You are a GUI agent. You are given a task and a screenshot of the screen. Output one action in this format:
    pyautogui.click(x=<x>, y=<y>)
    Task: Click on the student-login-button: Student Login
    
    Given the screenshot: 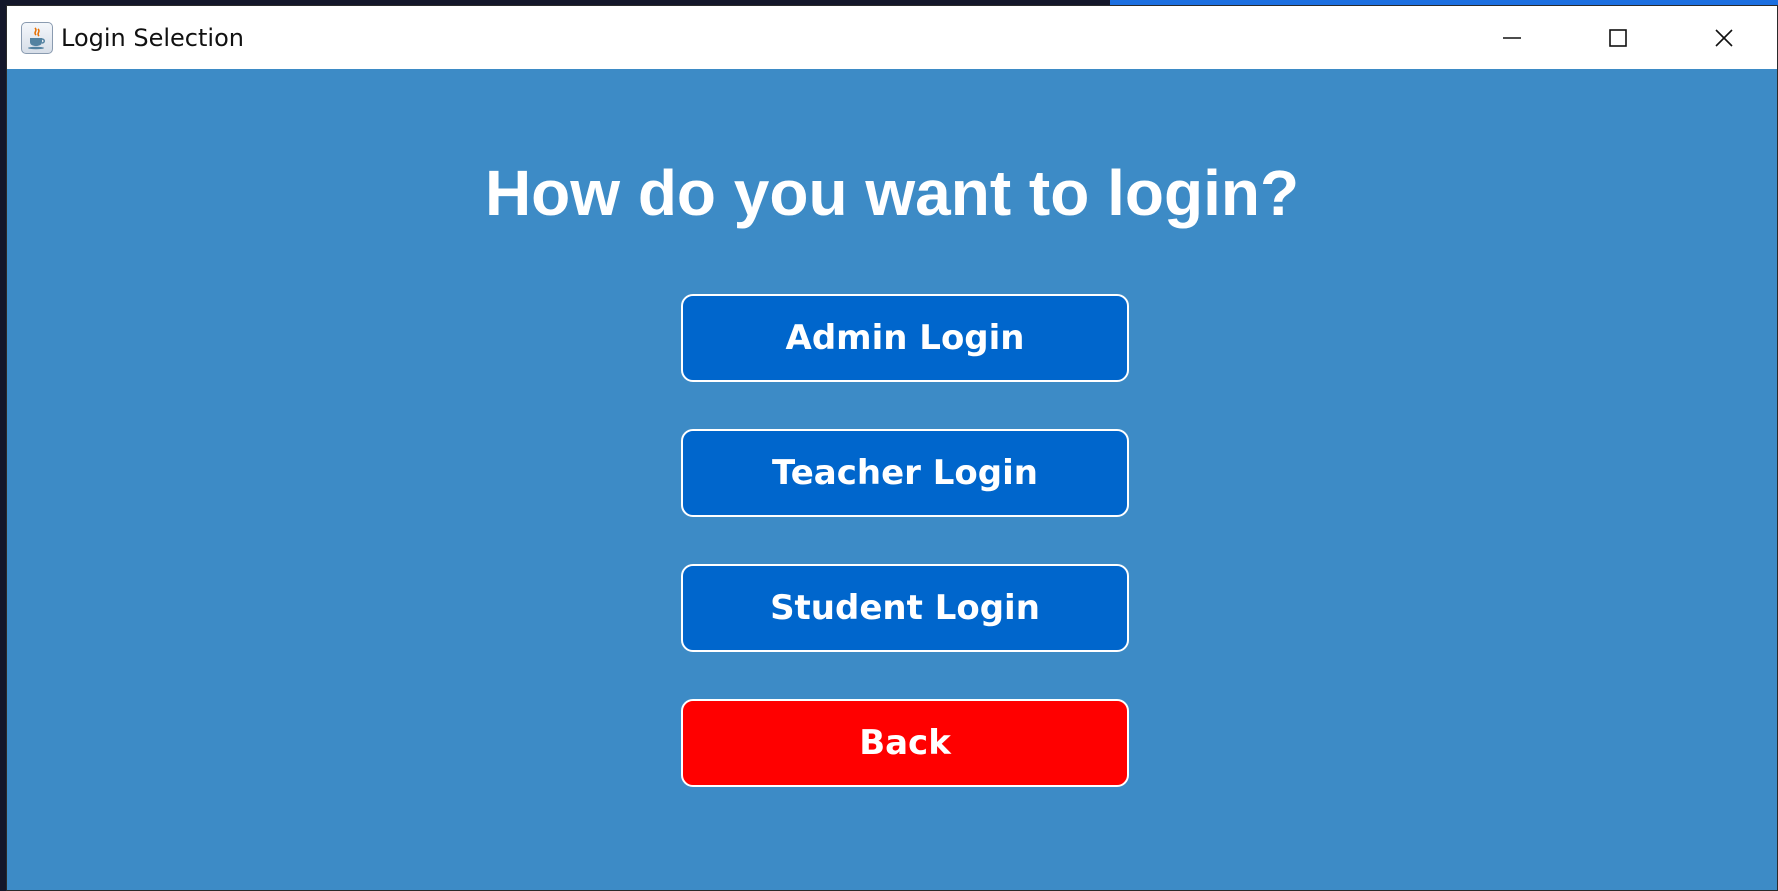 What is the action you would take?
    pyautogui.click(x=905, y=608)
    